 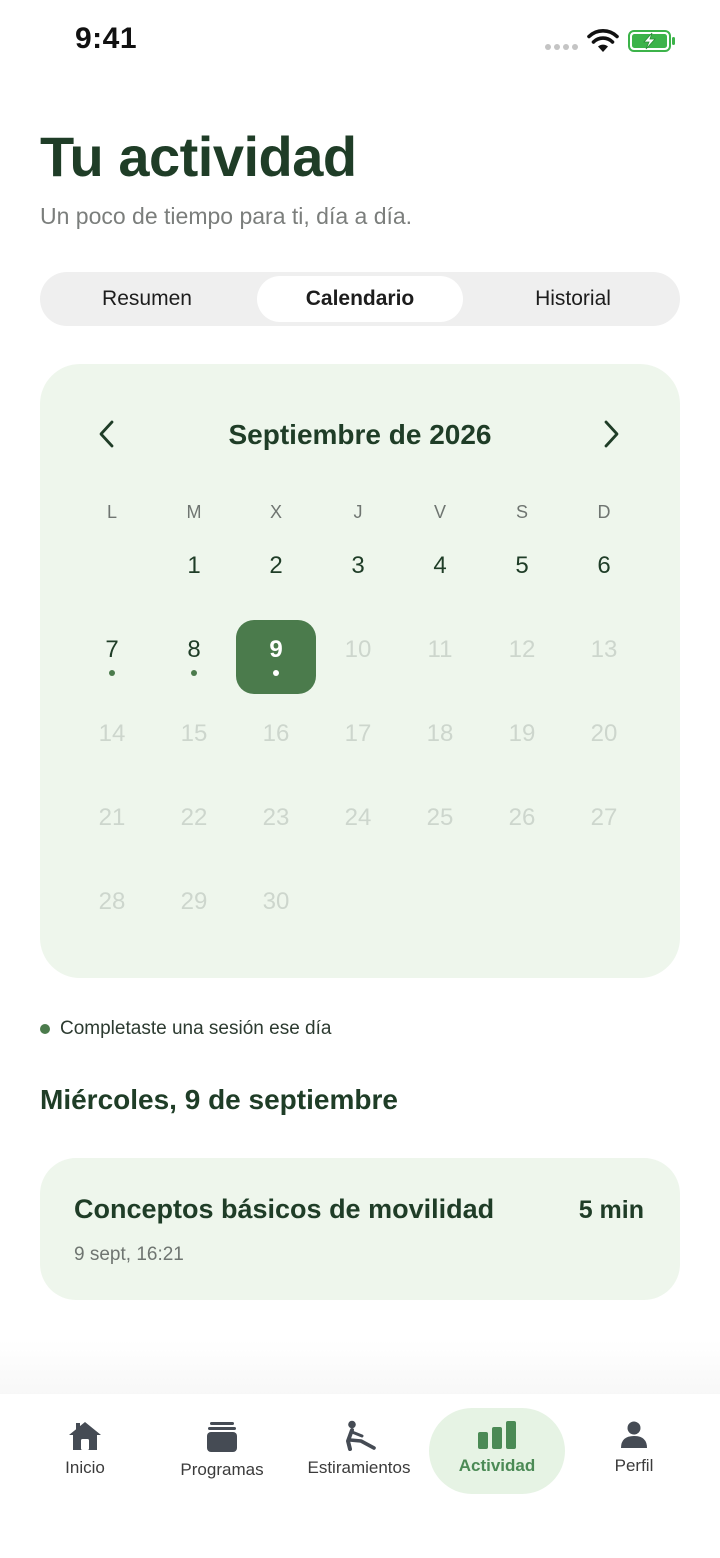 What do you see at coordinates (194, 565) in the screenshot?
I see `calendar-day-number: 1` at bounding box center [194, 565].